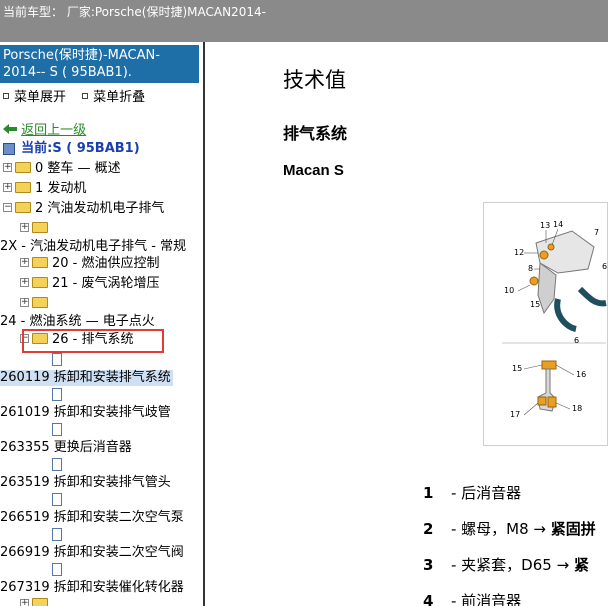  What do you see at coordinates (554, 319) in the screenshot?
I see `exhaust-diagram: 13 14 12 8 7 6 10 15 6 15 16 17 18` at bounding box center [554, 319].